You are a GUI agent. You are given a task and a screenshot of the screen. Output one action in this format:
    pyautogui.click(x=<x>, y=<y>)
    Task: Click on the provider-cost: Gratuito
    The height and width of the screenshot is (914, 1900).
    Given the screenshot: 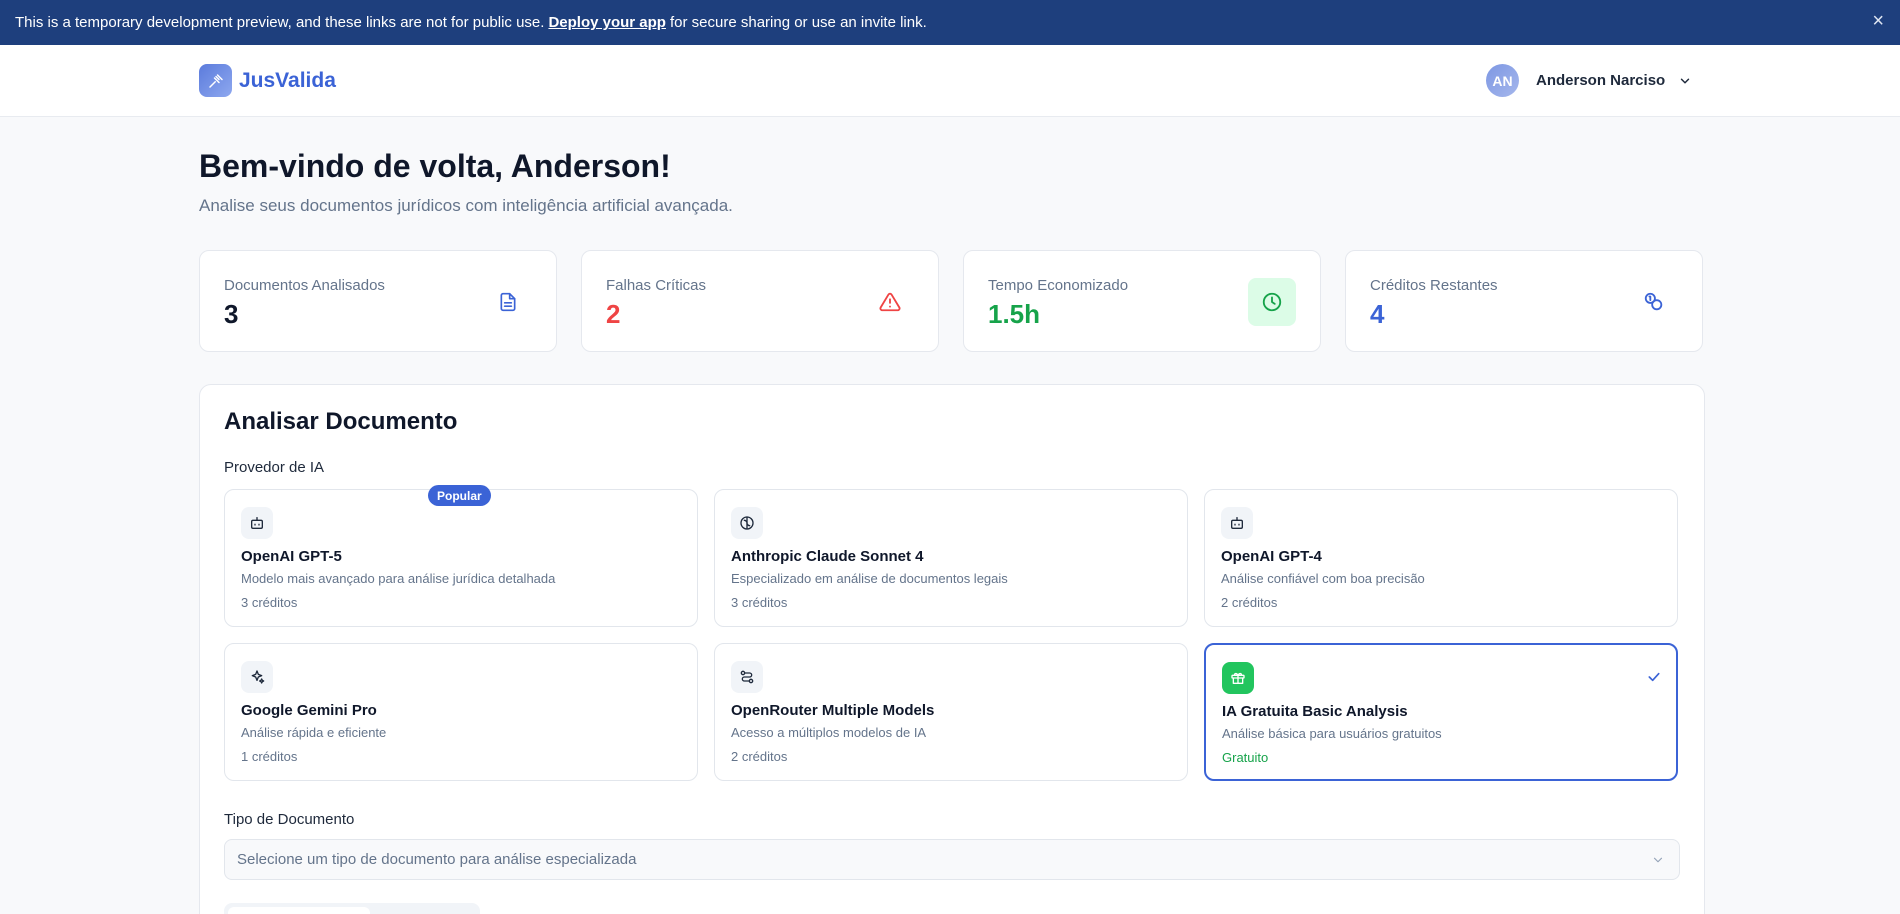 What is the action you would take?
    pyautogui.click(x=1245, y=757)
    